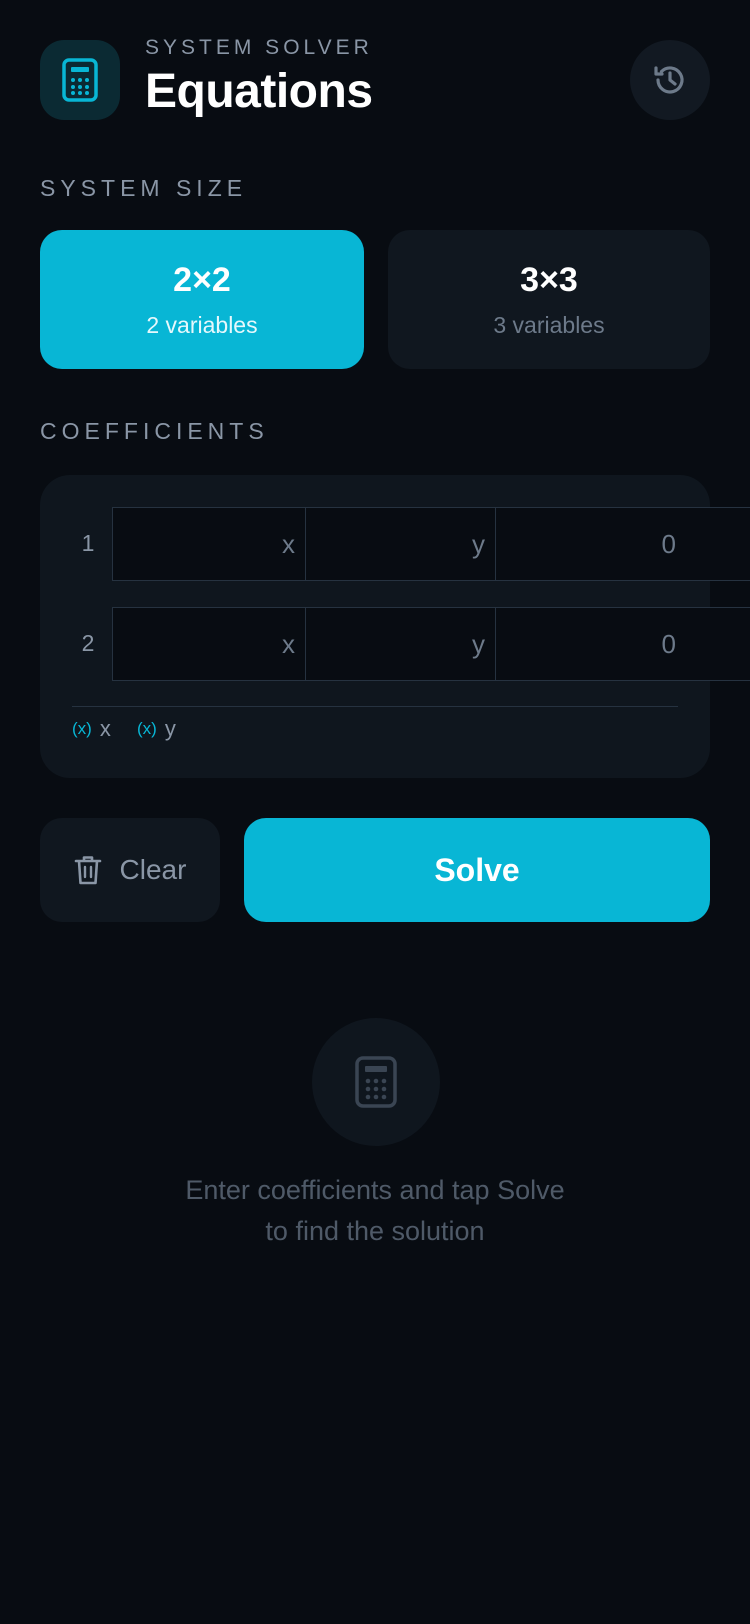 Image resolution: width=750 pixels, height=1624 pixels. I want to click on system-size-label: SYSTEM SIZE, so click(144, 188).